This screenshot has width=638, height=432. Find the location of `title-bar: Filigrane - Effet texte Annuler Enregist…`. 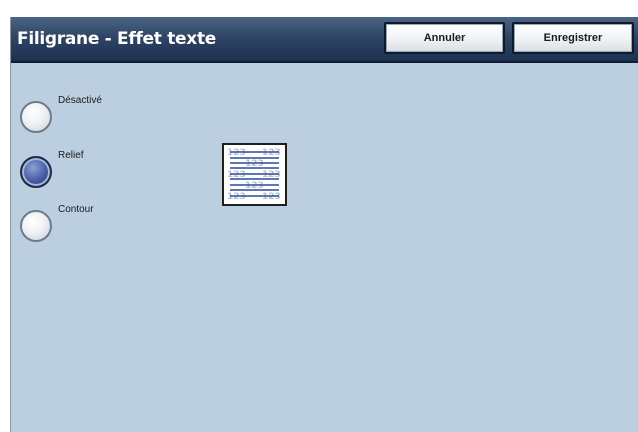

title-bar: Filigrane - Effet texte Annuler Enregist… is located at coordinates (324, 40).